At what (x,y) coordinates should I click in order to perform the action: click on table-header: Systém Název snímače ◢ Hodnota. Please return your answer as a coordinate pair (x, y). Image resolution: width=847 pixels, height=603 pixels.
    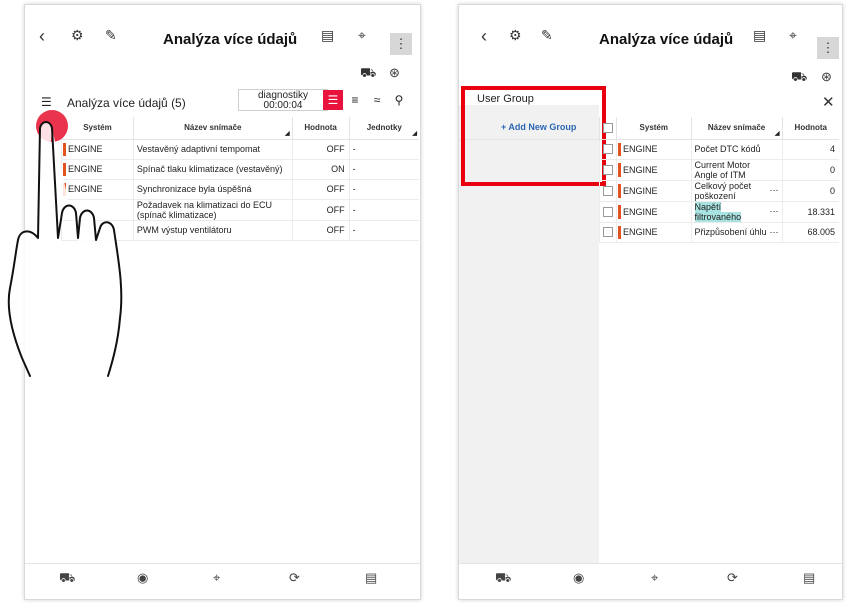
    Looking at the image, I should click on (719, 128).